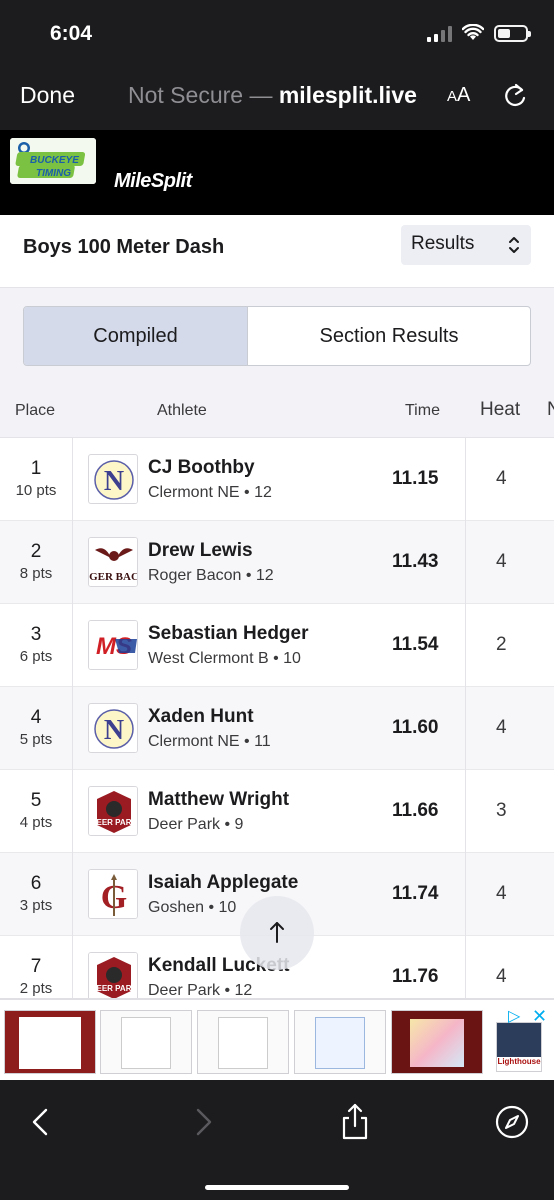 The image size is (554, 1200). What do you see at coordinates (36, 811) in the screenshot?
I see `place-cell: 5 4 pts` at bounding box center [36, 811].